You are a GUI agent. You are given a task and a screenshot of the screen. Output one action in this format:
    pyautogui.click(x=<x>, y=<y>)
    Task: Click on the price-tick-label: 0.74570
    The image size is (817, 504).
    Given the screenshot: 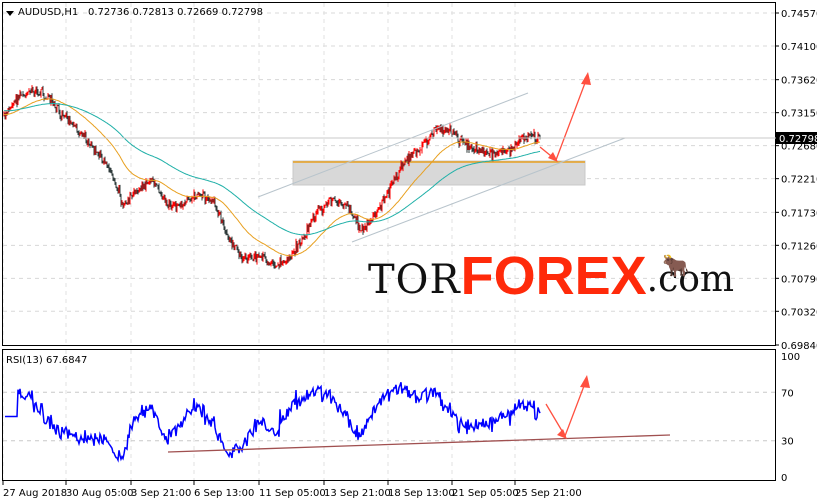 What is the action you would take?
    pyautogui.click(x=799, y=14)
    